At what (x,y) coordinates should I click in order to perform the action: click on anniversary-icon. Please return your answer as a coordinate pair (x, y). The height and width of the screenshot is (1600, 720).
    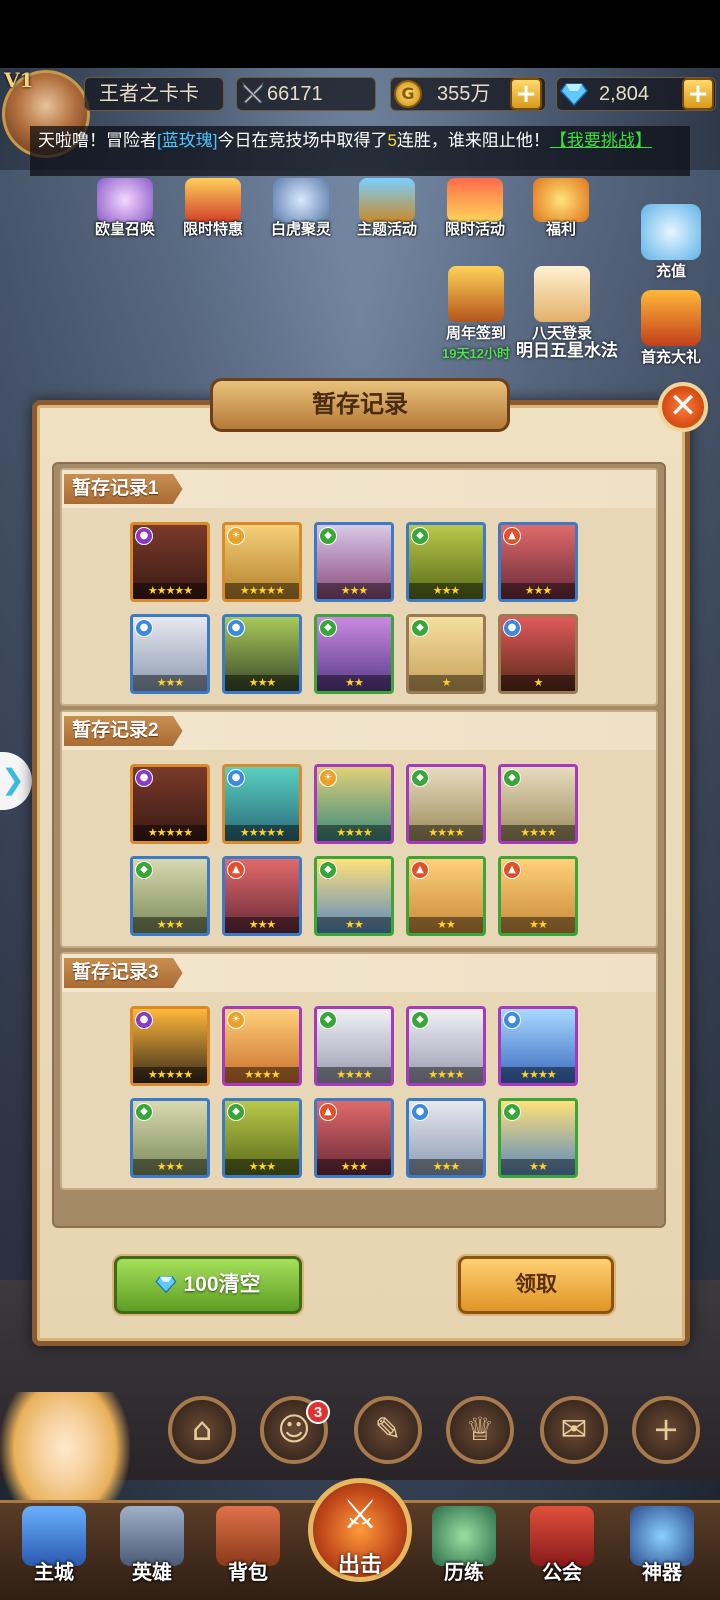
    Looking at the image, I should click on (476, 294).